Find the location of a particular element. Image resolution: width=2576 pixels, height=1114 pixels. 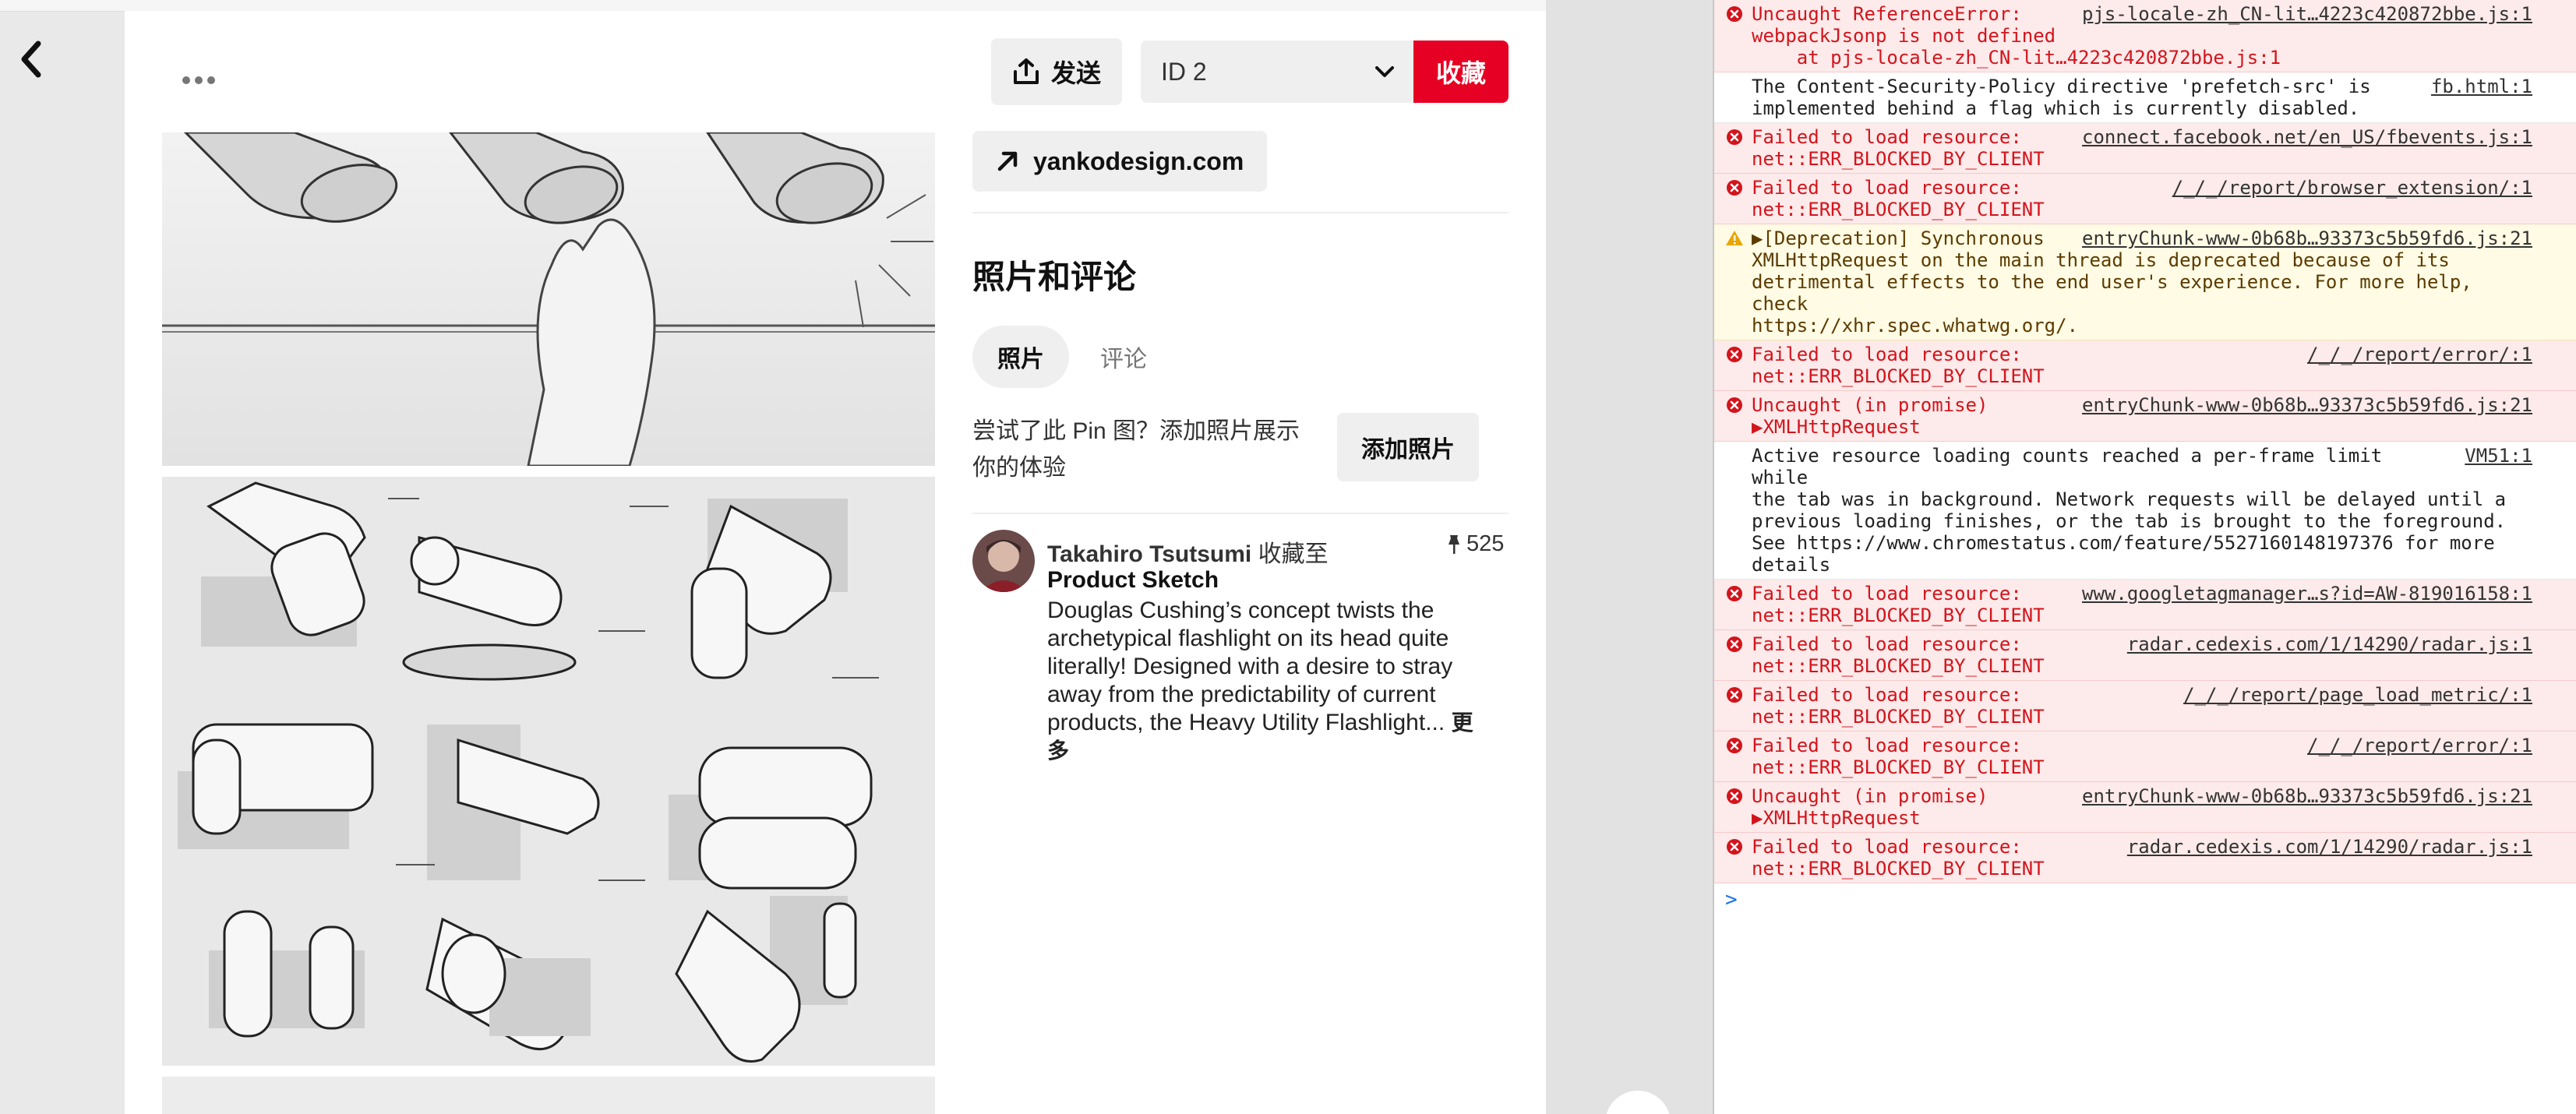

try-it-prompt: 尝试了此 Pin 图？添加照片展示你的体验 is located at coordinates (1136, 449).